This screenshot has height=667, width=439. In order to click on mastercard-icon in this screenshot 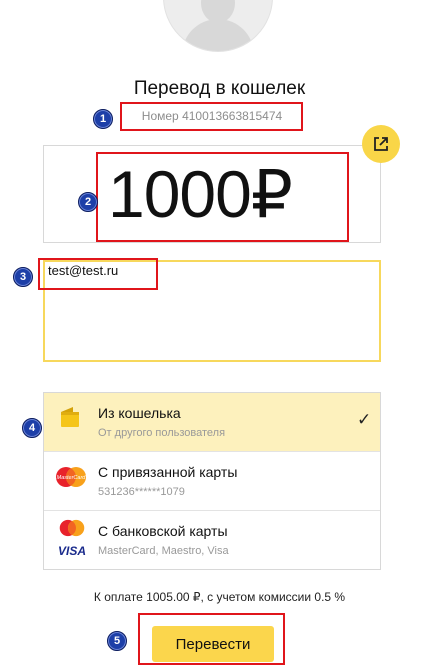, I will do `click(72, 528)`.